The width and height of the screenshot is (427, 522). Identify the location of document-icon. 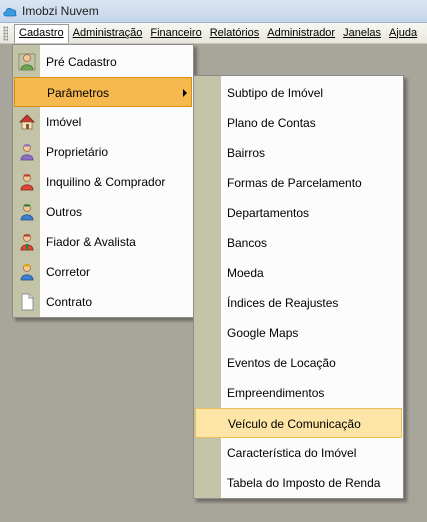
(27, 302).